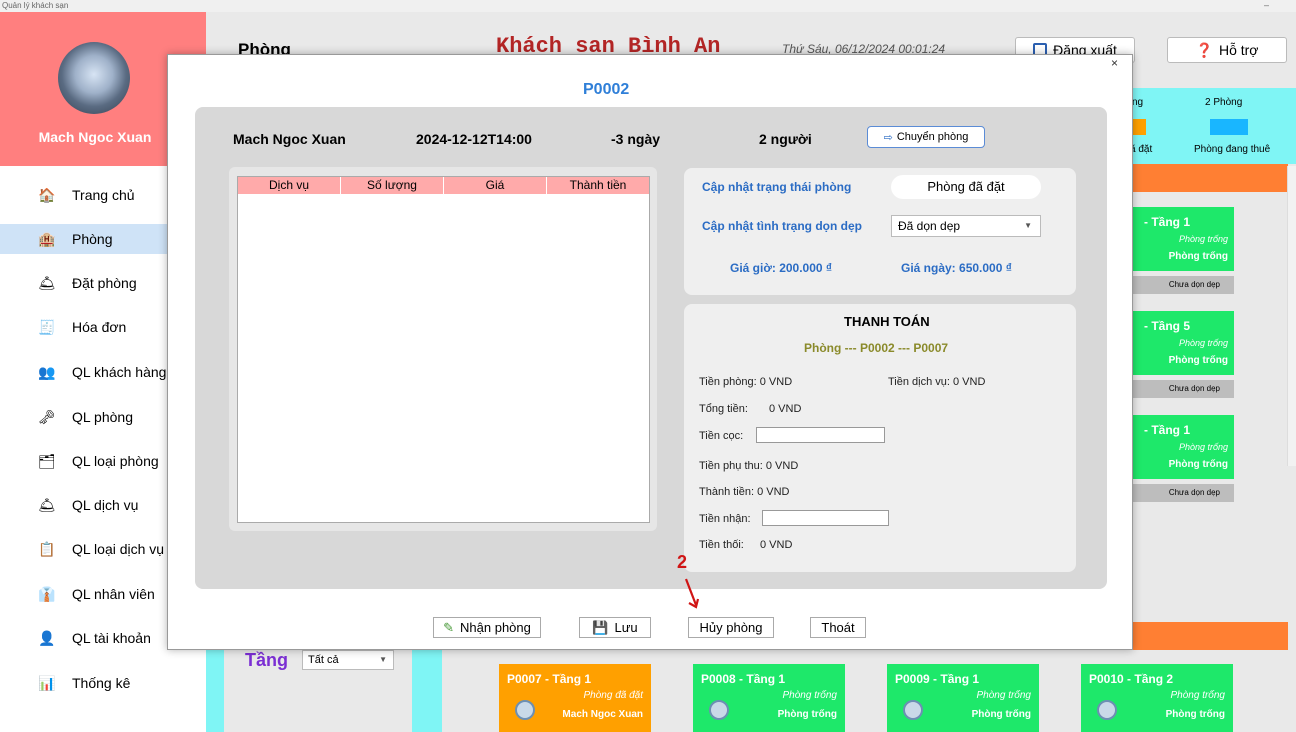 Image resolution: width=1296 pixels, height=732 pixels. Describe the element at coordinates (820, 435) in the screenshot. I see `deposit-input` at that location.